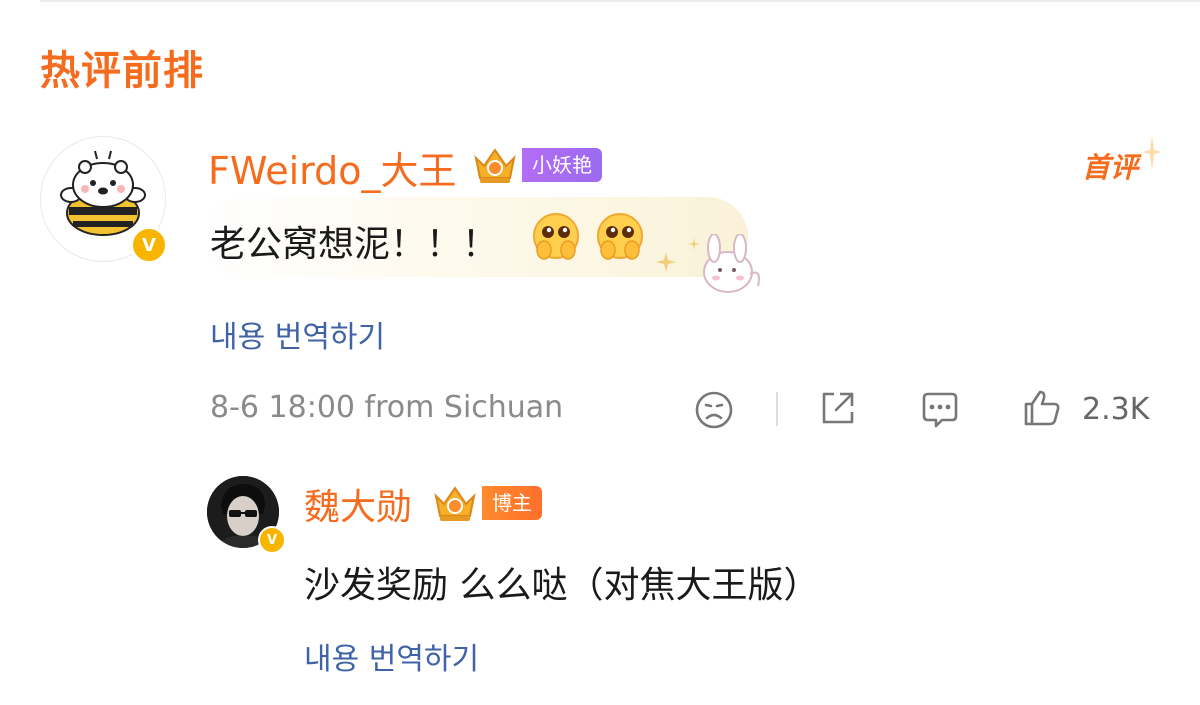 The width and height of the screenshot is (1200, 705). Describe the element at coordinates (838, 408) in the screenshot. I see `share-icon` at that location.